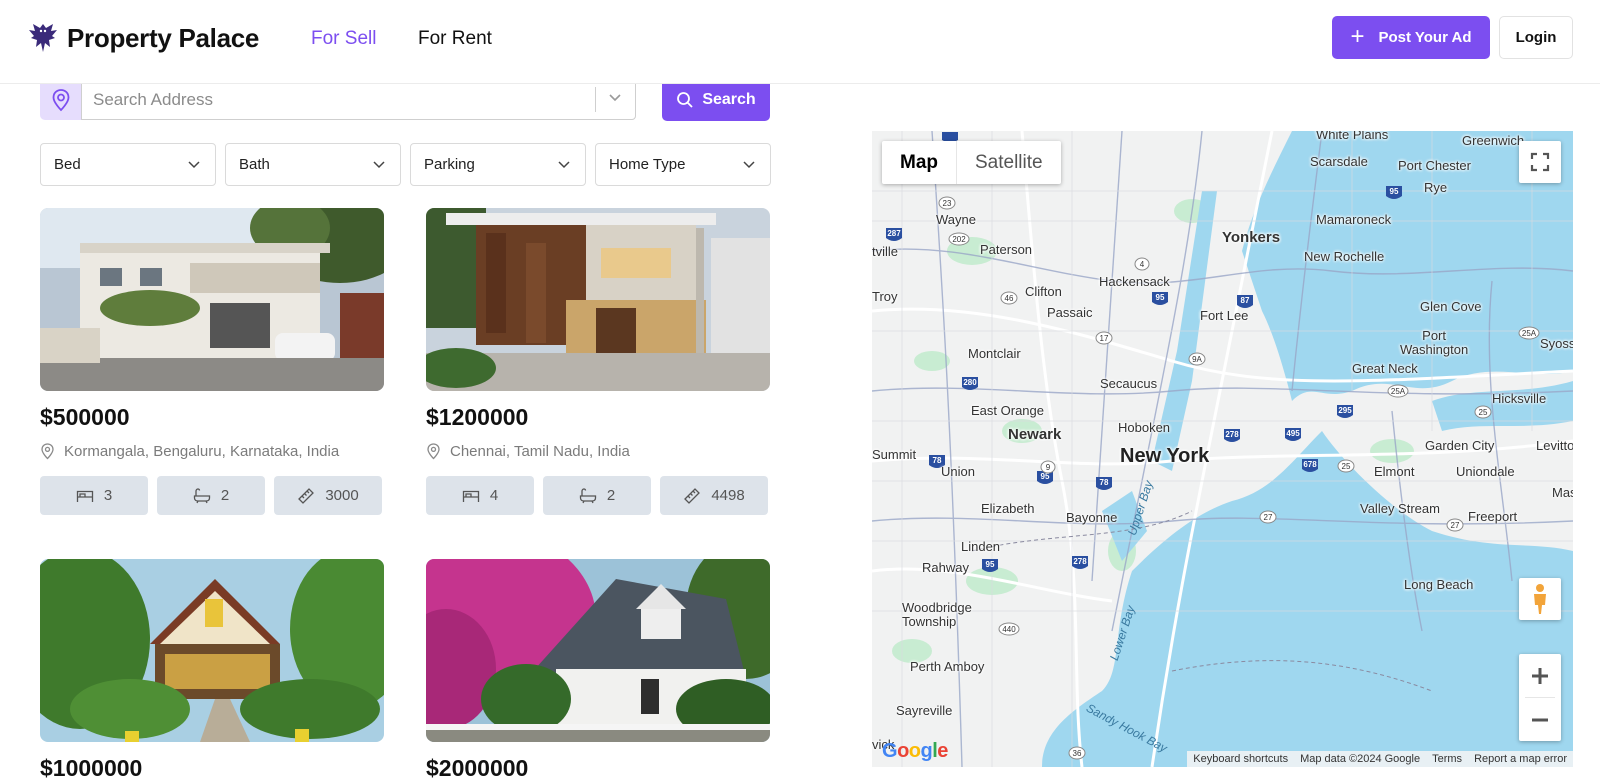 The height and width of the screenshot is (782, 1600). What do you see at coordinates (919, 162) in the screenshot?
I see `map-type-map-button: Map` at bounding box center [919, 162].